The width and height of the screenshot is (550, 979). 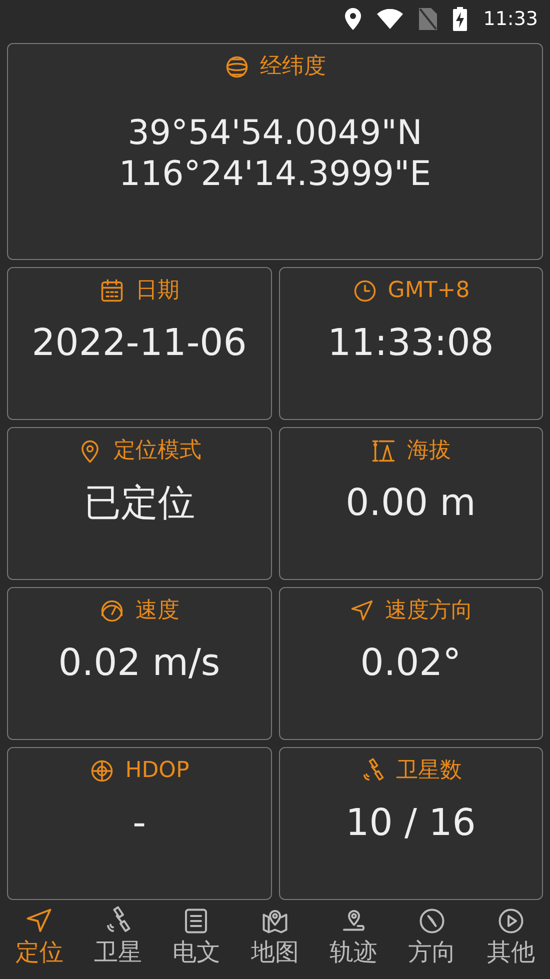 I want to click on card-value: 11:33:08, so click(x=411, y=343).